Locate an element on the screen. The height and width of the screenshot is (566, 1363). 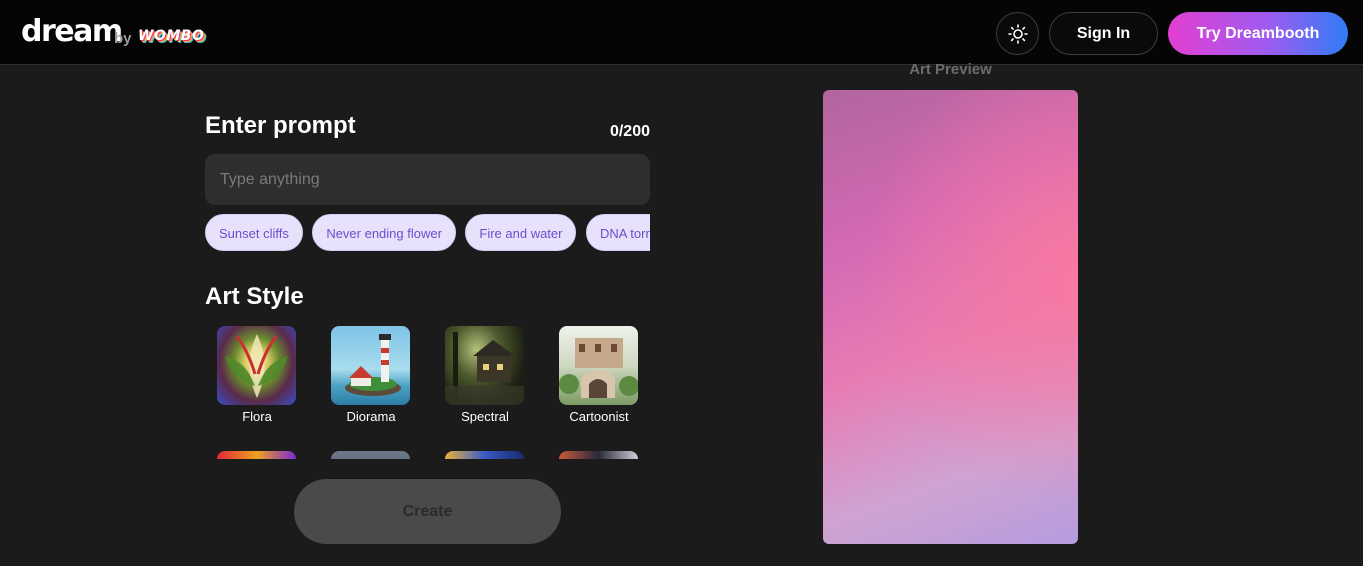
dream-logo: dream is located at coordinates (72, 31).